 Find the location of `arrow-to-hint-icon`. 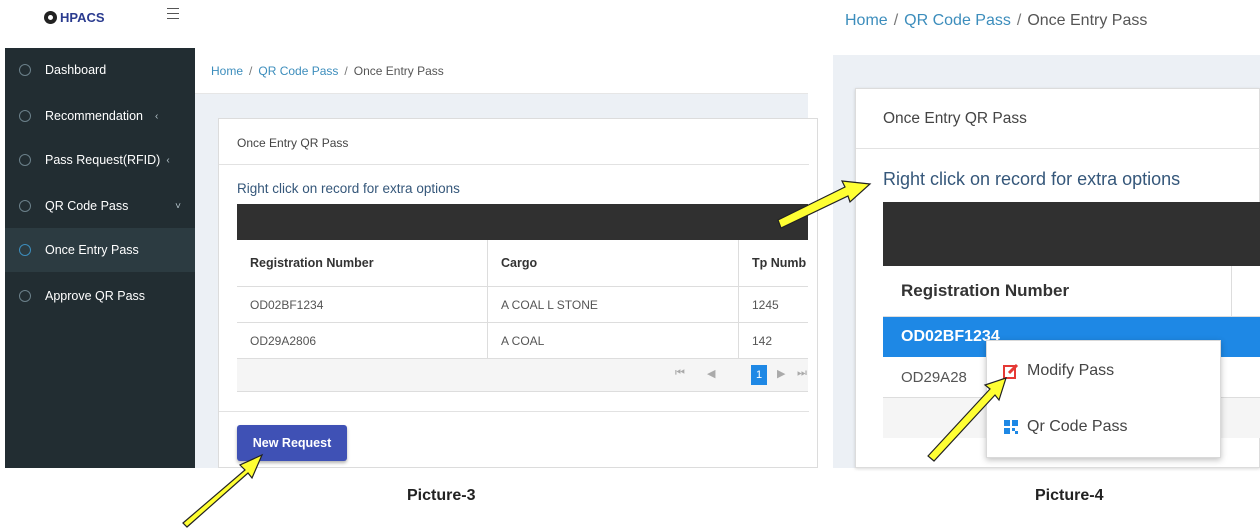

arrow-to-hint-icon is located at coordinates (824, 204).